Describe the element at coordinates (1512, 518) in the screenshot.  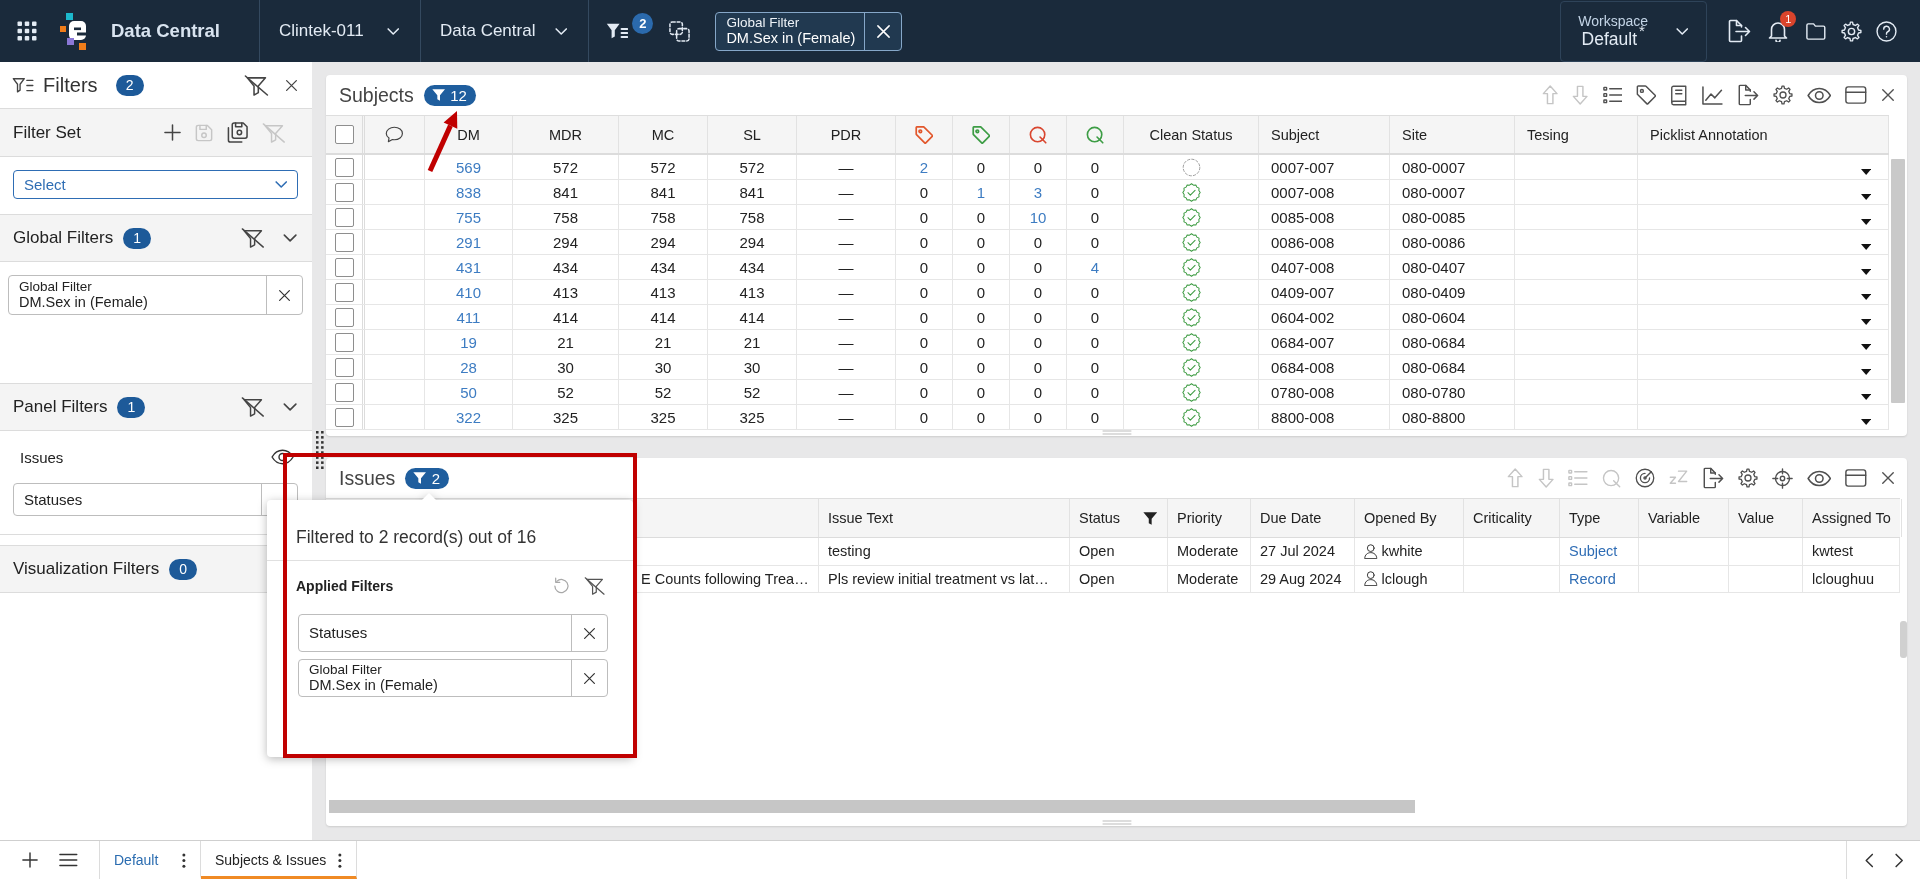
I see `column-header: Criticality` at that location.